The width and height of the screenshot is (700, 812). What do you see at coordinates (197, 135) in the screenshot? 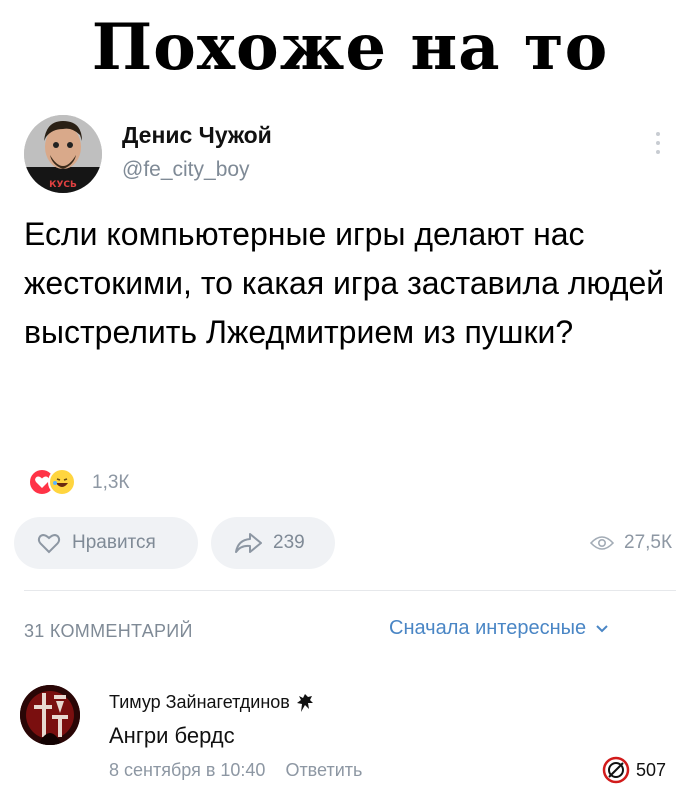
I see `post-author-name: Денис Чужой` at bounding box center [197, 135].